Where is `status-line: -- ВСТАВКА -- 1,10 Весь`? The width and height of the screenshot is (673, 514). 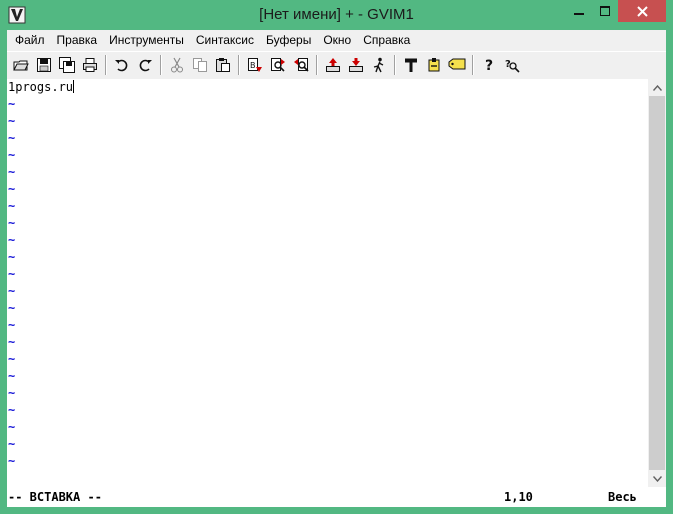
status-line: -- ВСТАВКА -- 1,10 Весь is located at coordinates (336, 497).